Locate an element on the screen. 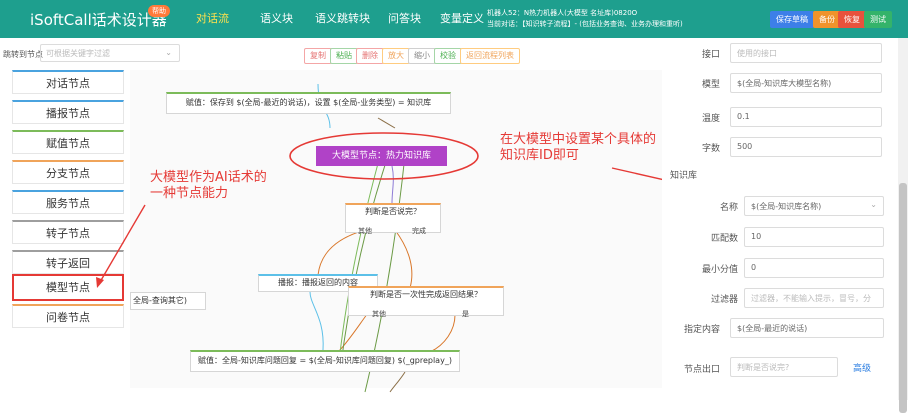 This screenshot has width=908, height=413. tokens-input: 500 is located at coordinates (806, 147).